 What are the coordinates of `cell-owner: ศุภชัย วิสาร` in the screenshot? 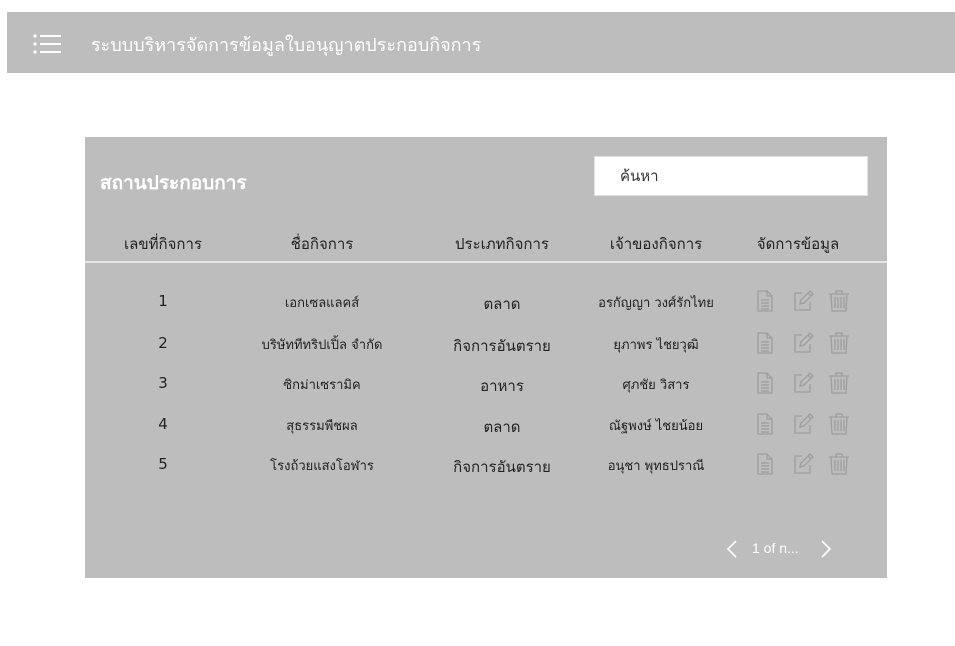 It's located at (656, 385).